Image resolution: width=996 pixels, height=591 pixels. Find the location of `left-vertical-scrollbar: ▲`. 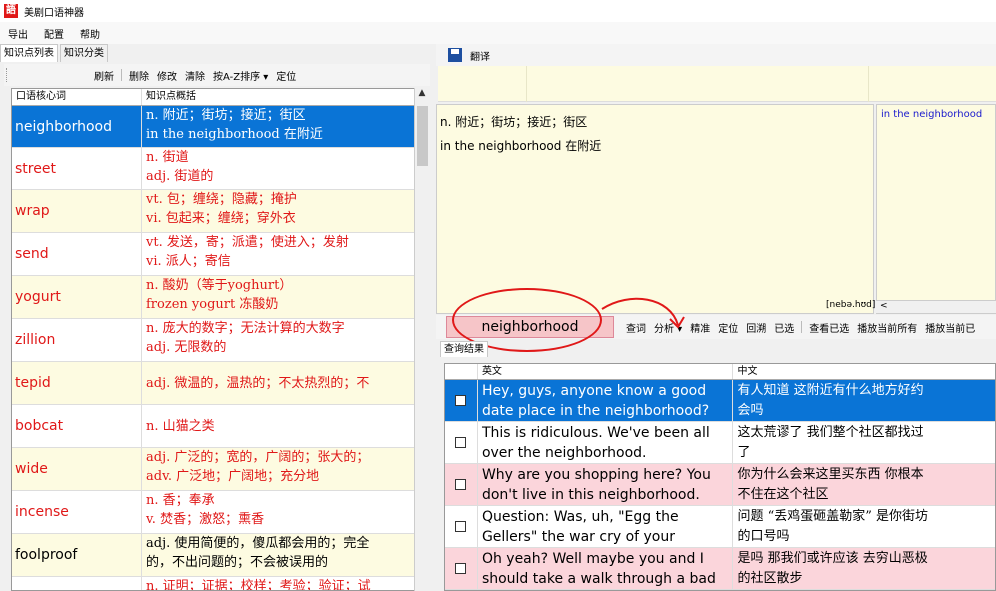

left-vertical-scrollbar: ▲ is located at coordinates (421, 339).